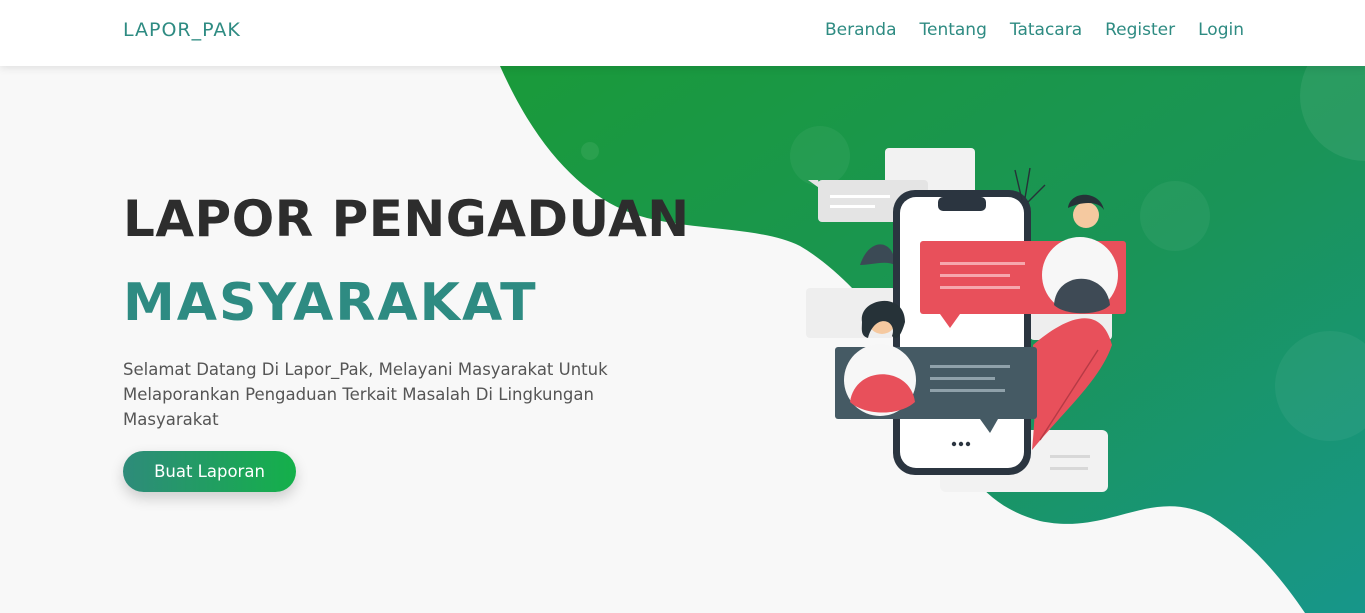 The image size is (1365, 613). I want to click on nav-link-register: Register, so click(1140, 30).